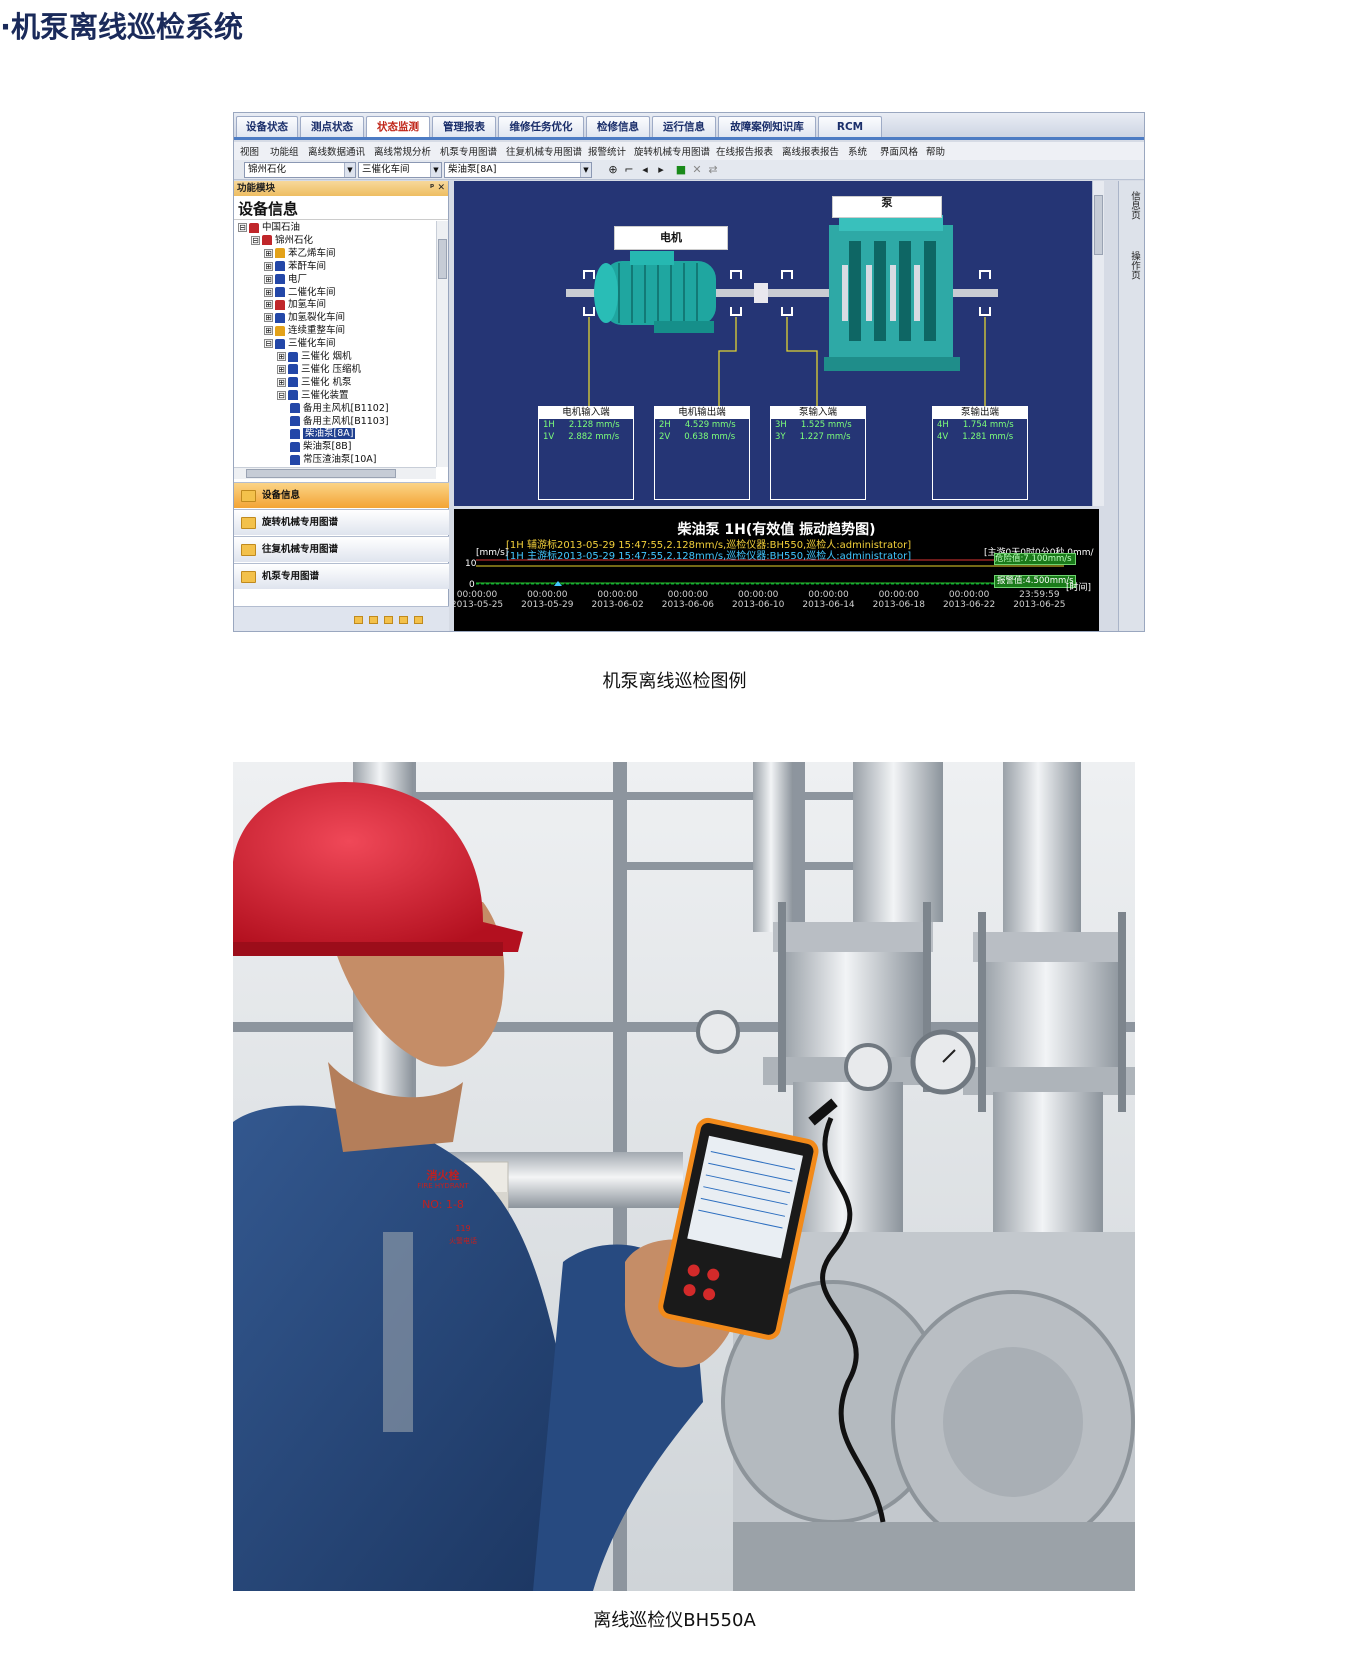 The width and height of the screenshot is (1349, 1653). I want to click on tab-operation-info: 运行信息, so click(684, 127).